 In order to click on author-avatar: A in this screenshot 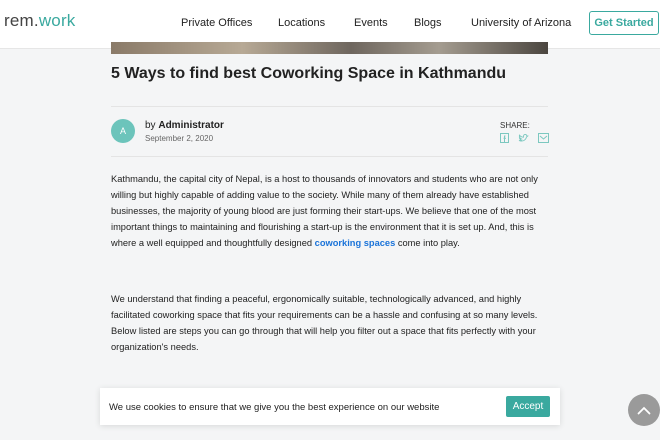, I will do `click(123, 131)`.